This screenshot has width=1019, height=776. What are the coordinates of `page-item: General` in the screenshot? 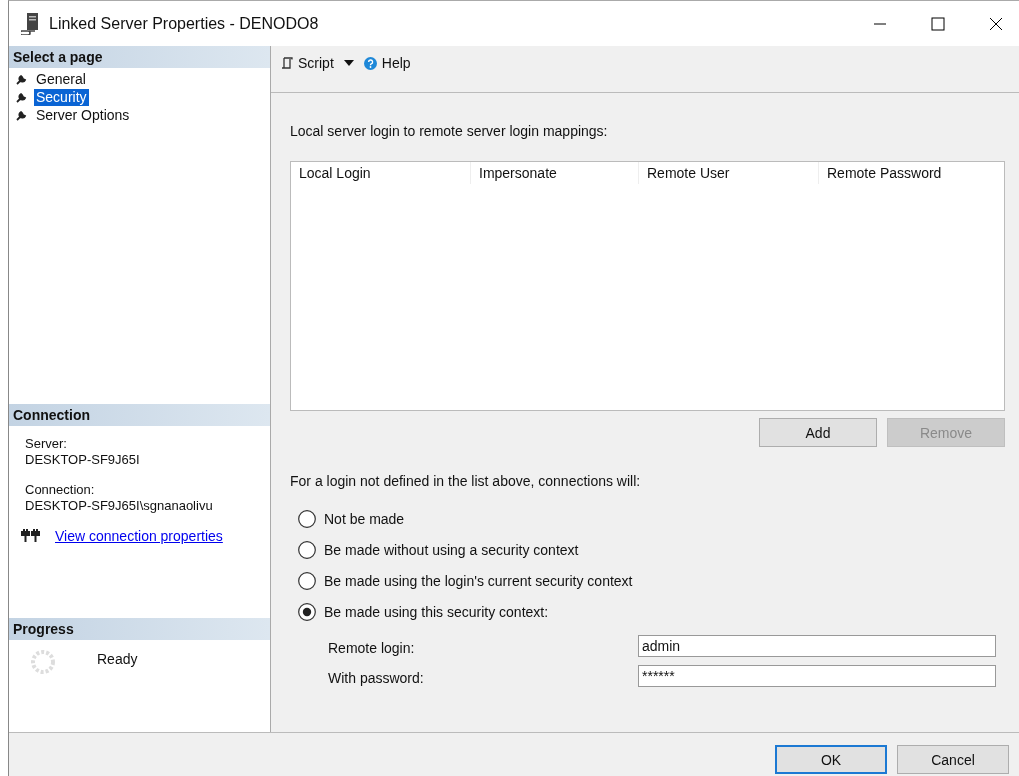 It's located at (61, 79).